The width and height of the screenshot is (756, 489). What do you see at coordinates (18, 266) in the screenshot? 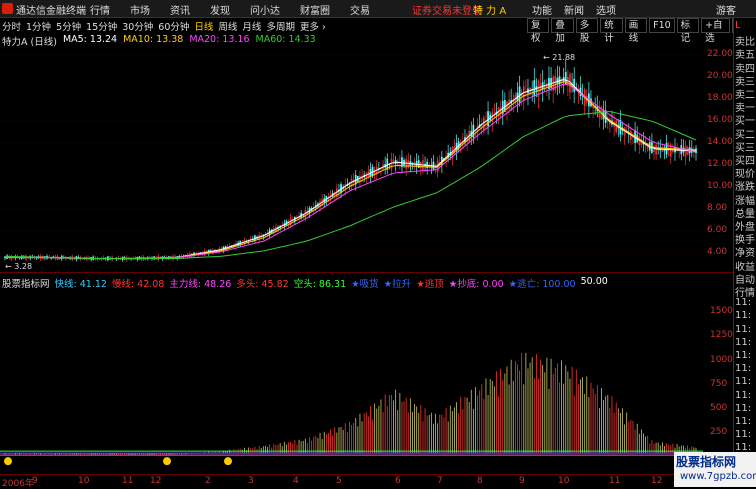
I see `low-annotation: ← 3.28` at bounding box center [18, 266].